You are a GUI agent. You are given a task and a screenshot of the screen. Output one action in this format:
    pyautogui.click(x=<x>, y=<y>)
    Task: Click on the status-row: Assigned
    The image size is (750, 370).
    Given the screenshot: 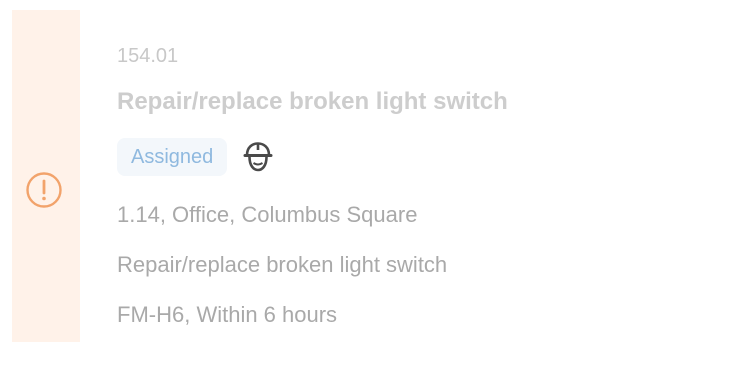 What is the action you would take?
    pyautogui.click(x=196, y=157)
    